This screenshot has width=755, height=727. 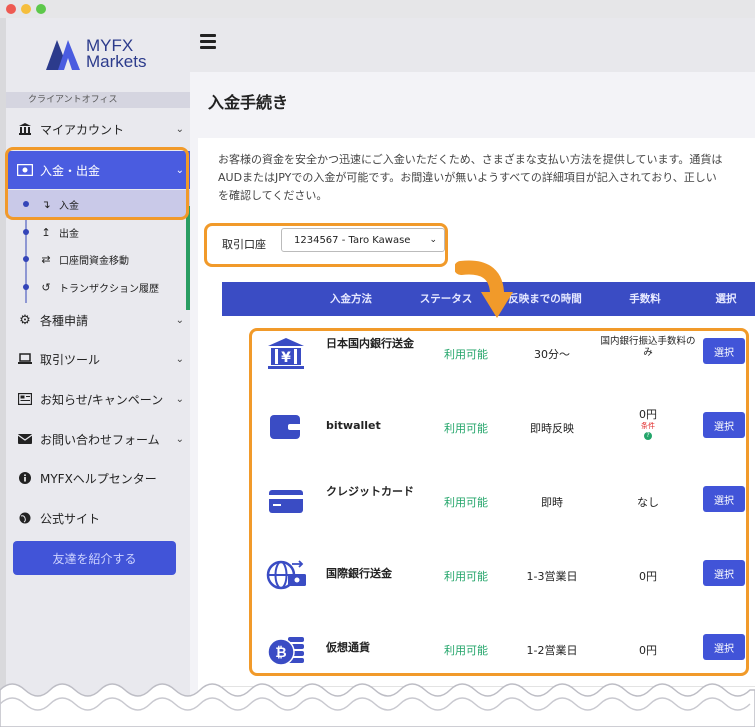 I want to click on nav-trading-tools: 取引ツール ⌄, so click(x=98, y=359).